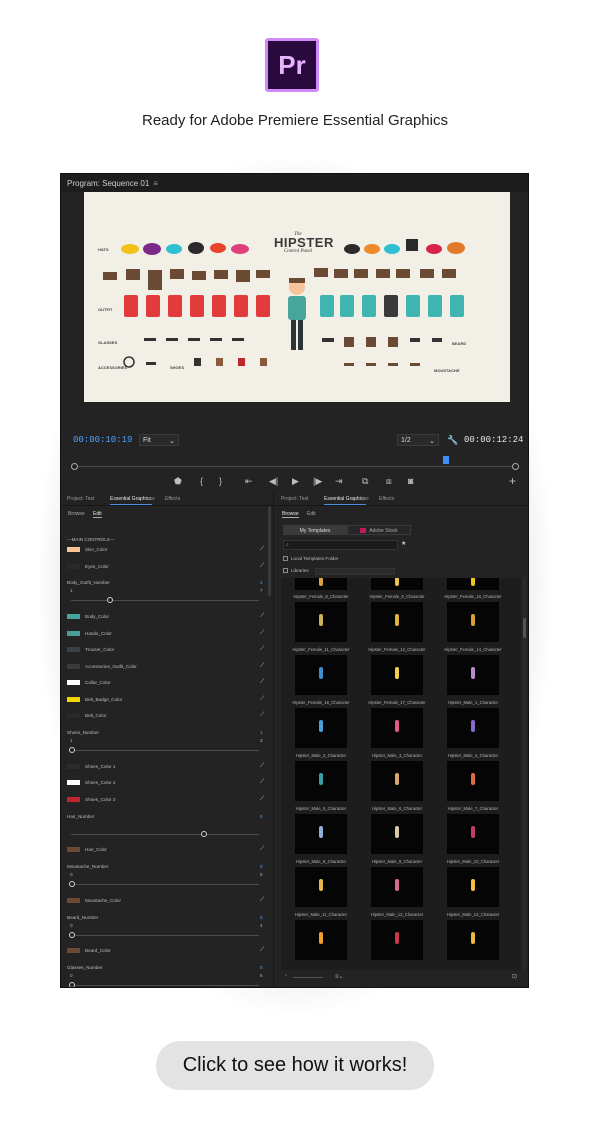 This screenshot has width=590, height=1143. What do you see at coordinates (355, 571) in the screenshot?
I see `libraries-select` at bounding box center [355, 571].